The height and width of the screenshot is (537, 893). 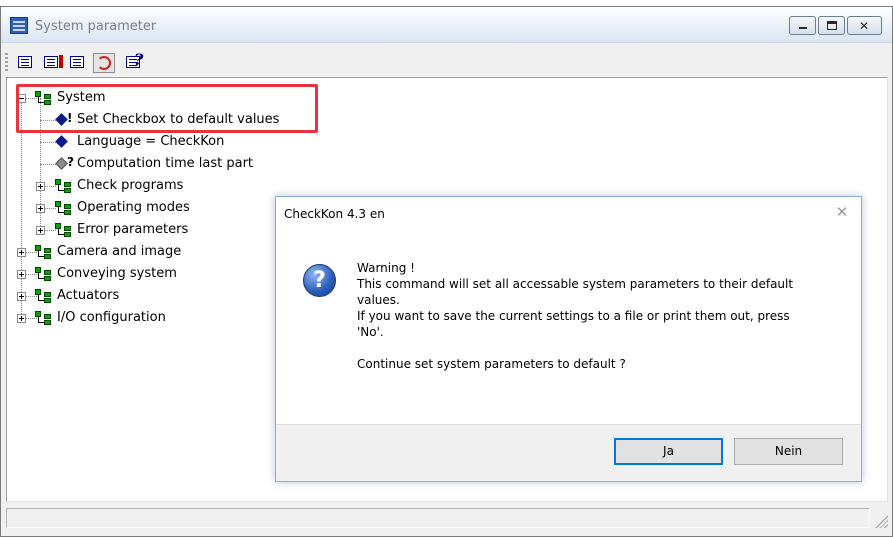 I want to click on dialog-button-bar: Ja Nein, so click(x=568, y=452).